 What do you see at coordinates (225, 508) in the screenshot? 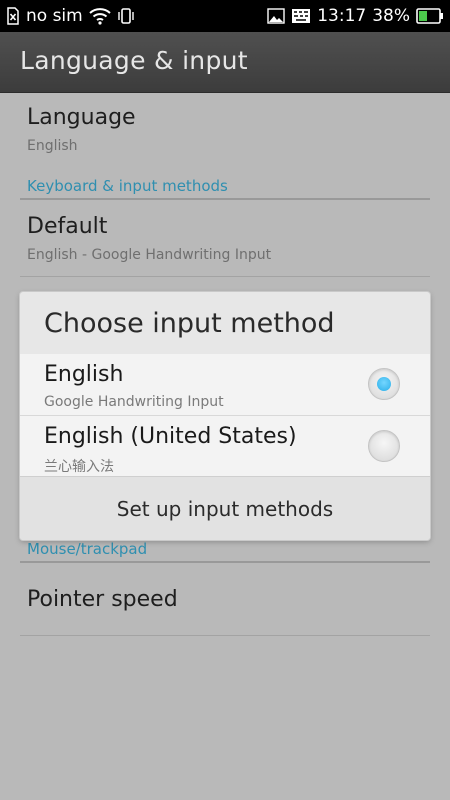
I see `setup-input-methods-button: Set up input methods` at bounding box center [225, 508].